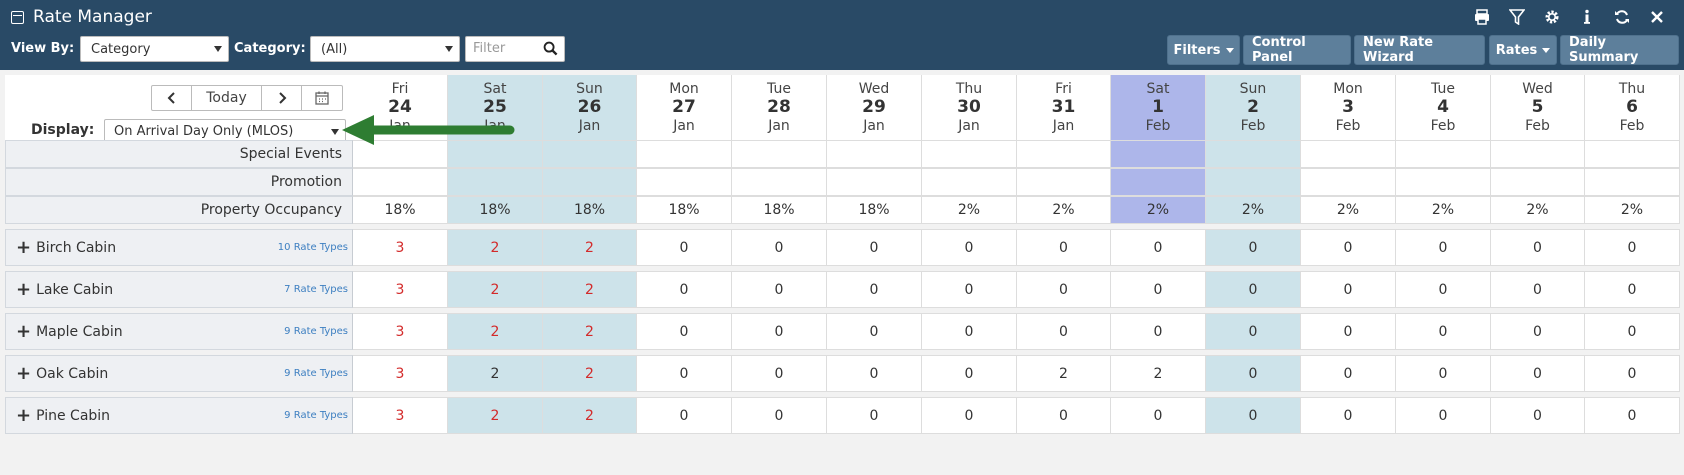 The width and height of the screenshot is (1684, 475). Describe the element at coordinates (385, 49) in the screenshot. I see `category-select: (All)` at that location.